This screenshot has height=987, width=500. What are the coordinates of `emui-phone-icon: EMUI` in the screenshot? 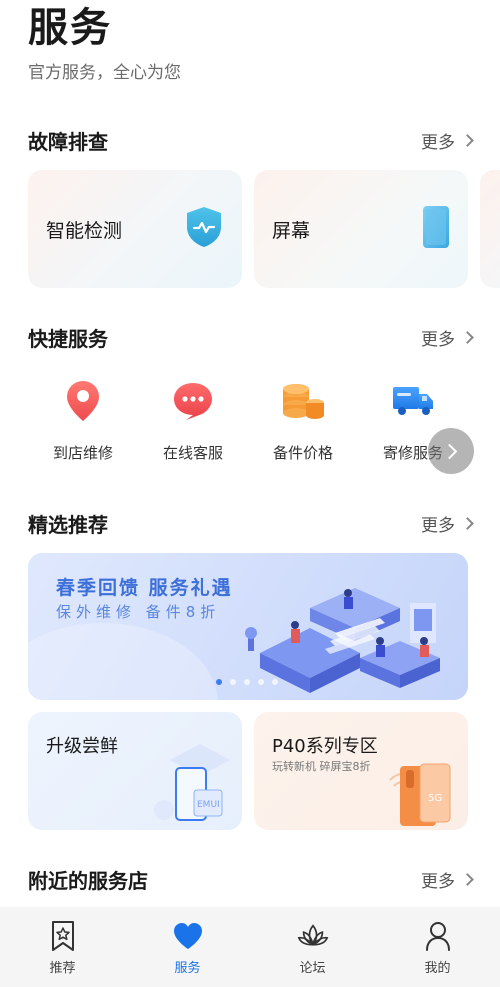 It's located at (190, 780).